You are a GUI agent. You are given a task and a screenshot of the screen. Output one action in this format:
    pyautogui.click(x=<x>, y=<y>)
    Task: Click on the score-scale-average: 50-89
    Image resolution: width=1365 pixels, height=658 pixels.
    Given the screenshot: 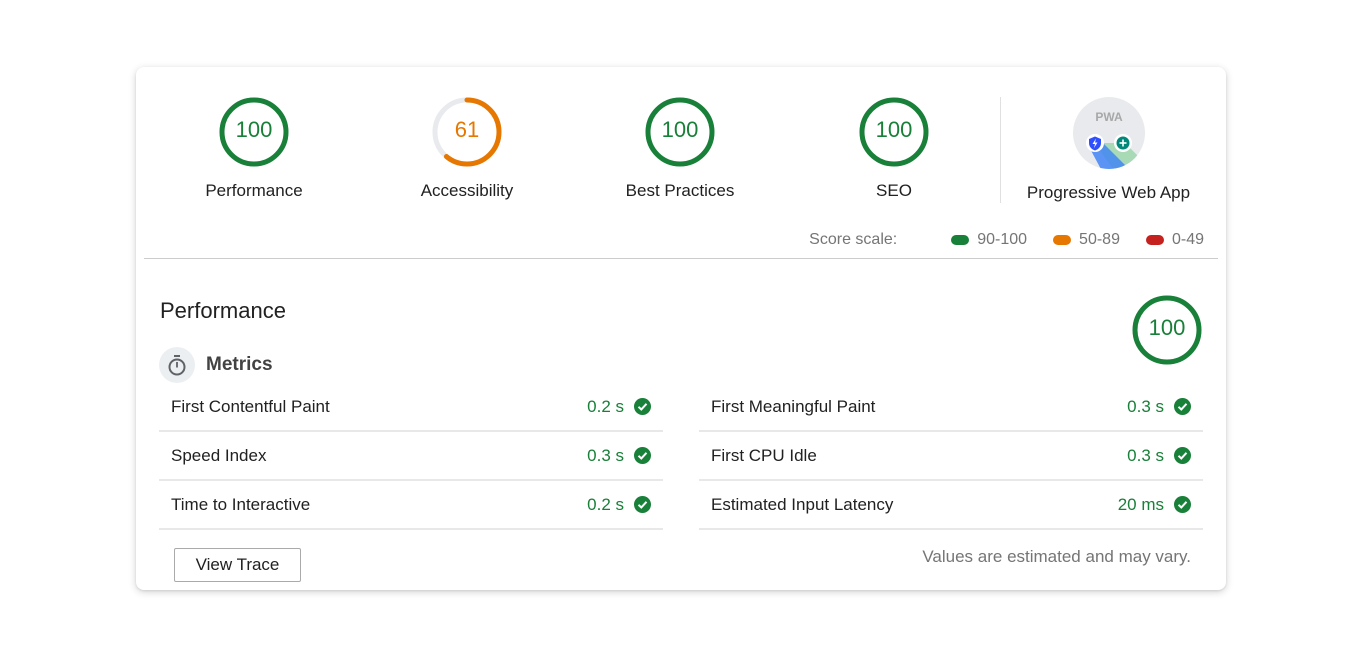 What is the action you would take?
    pyautogui.click(x=1086, y=240)
    